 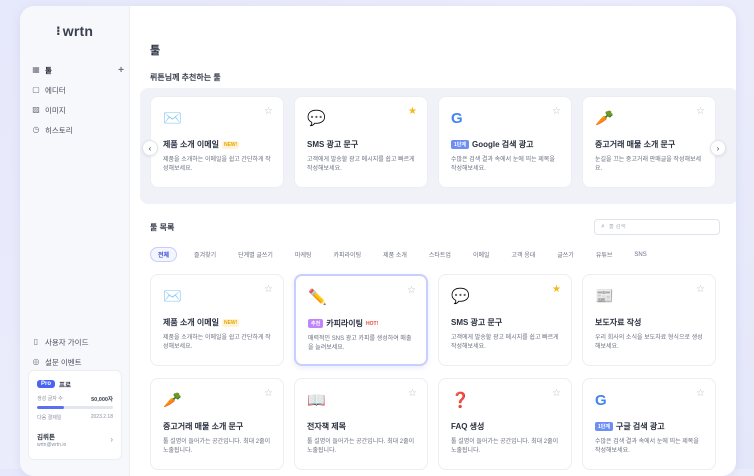 I want to click on tool-icon: 📰, so click(x=604, y=296).